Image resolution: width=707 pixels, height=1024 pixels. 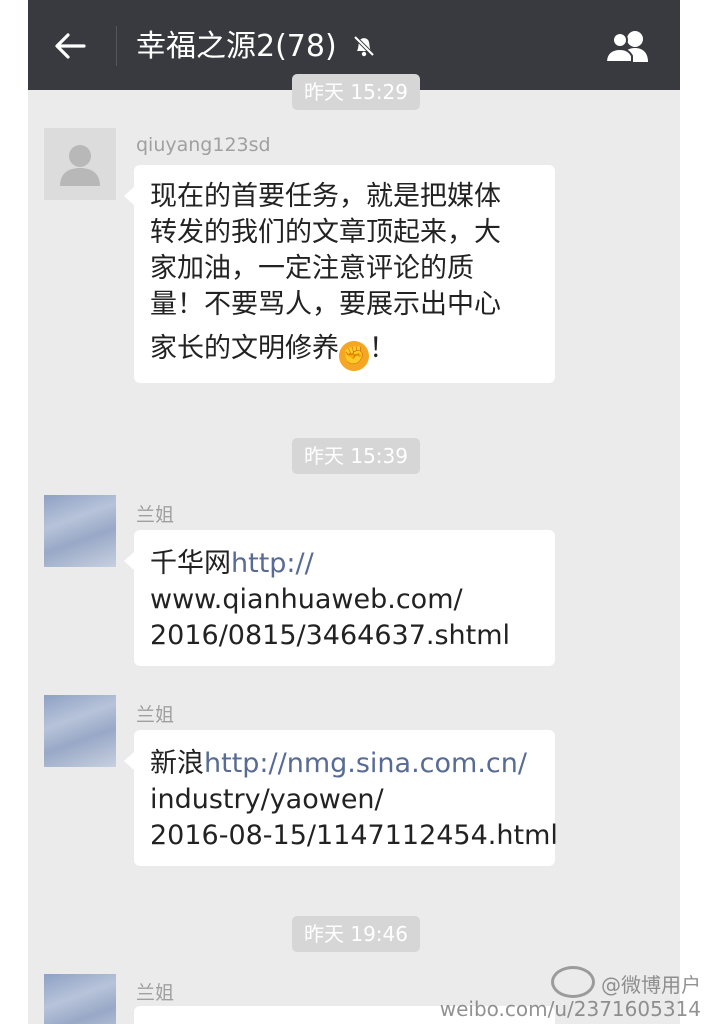 I want to click on people-icon, so click(x=626, y=47).